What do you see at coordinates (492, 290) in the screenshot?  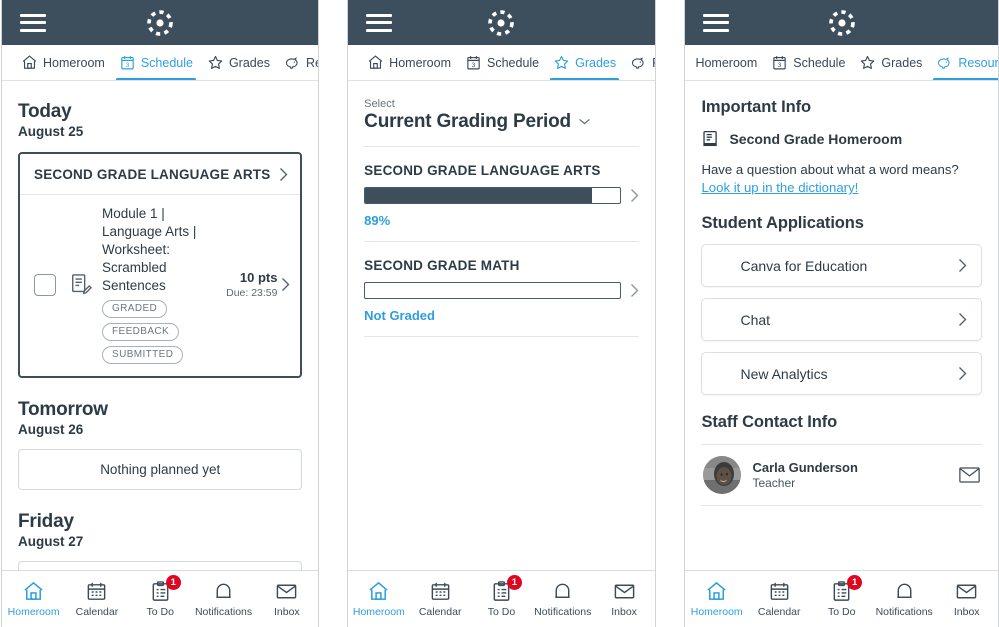 I see `progress-bar` at bounding box center [492, 290].